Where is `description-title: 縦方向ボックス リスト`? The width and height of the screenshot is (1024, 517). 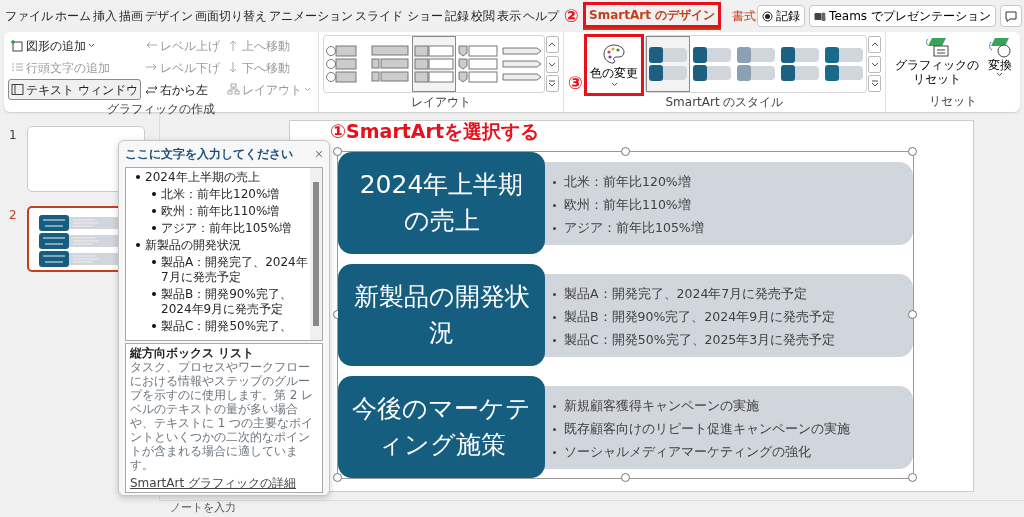
description-title: 縦方向ボックス リスト is located at coordinates (193, 353).